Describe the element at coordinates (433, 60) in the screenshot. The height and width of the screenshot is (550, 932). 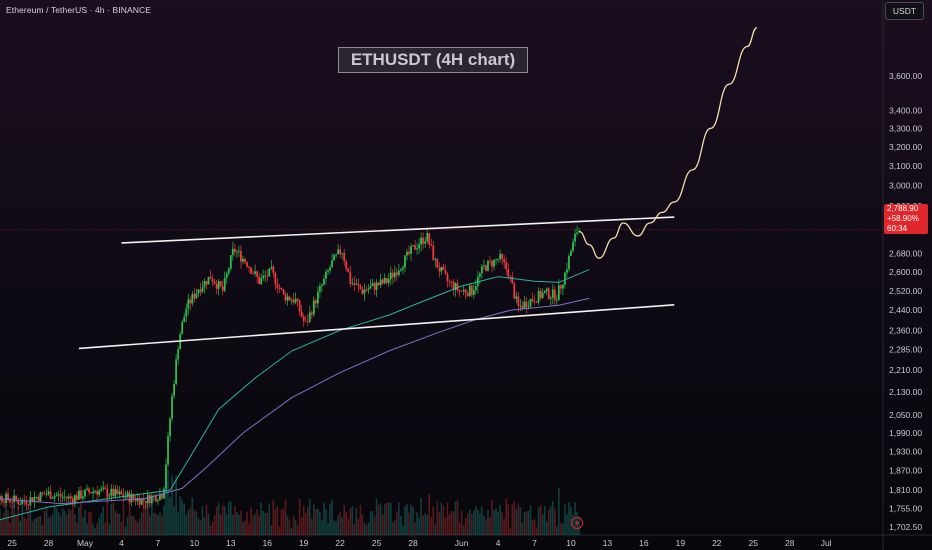
I see `chart-annotation-label: ETHUSDT (4H chart)` at that location.